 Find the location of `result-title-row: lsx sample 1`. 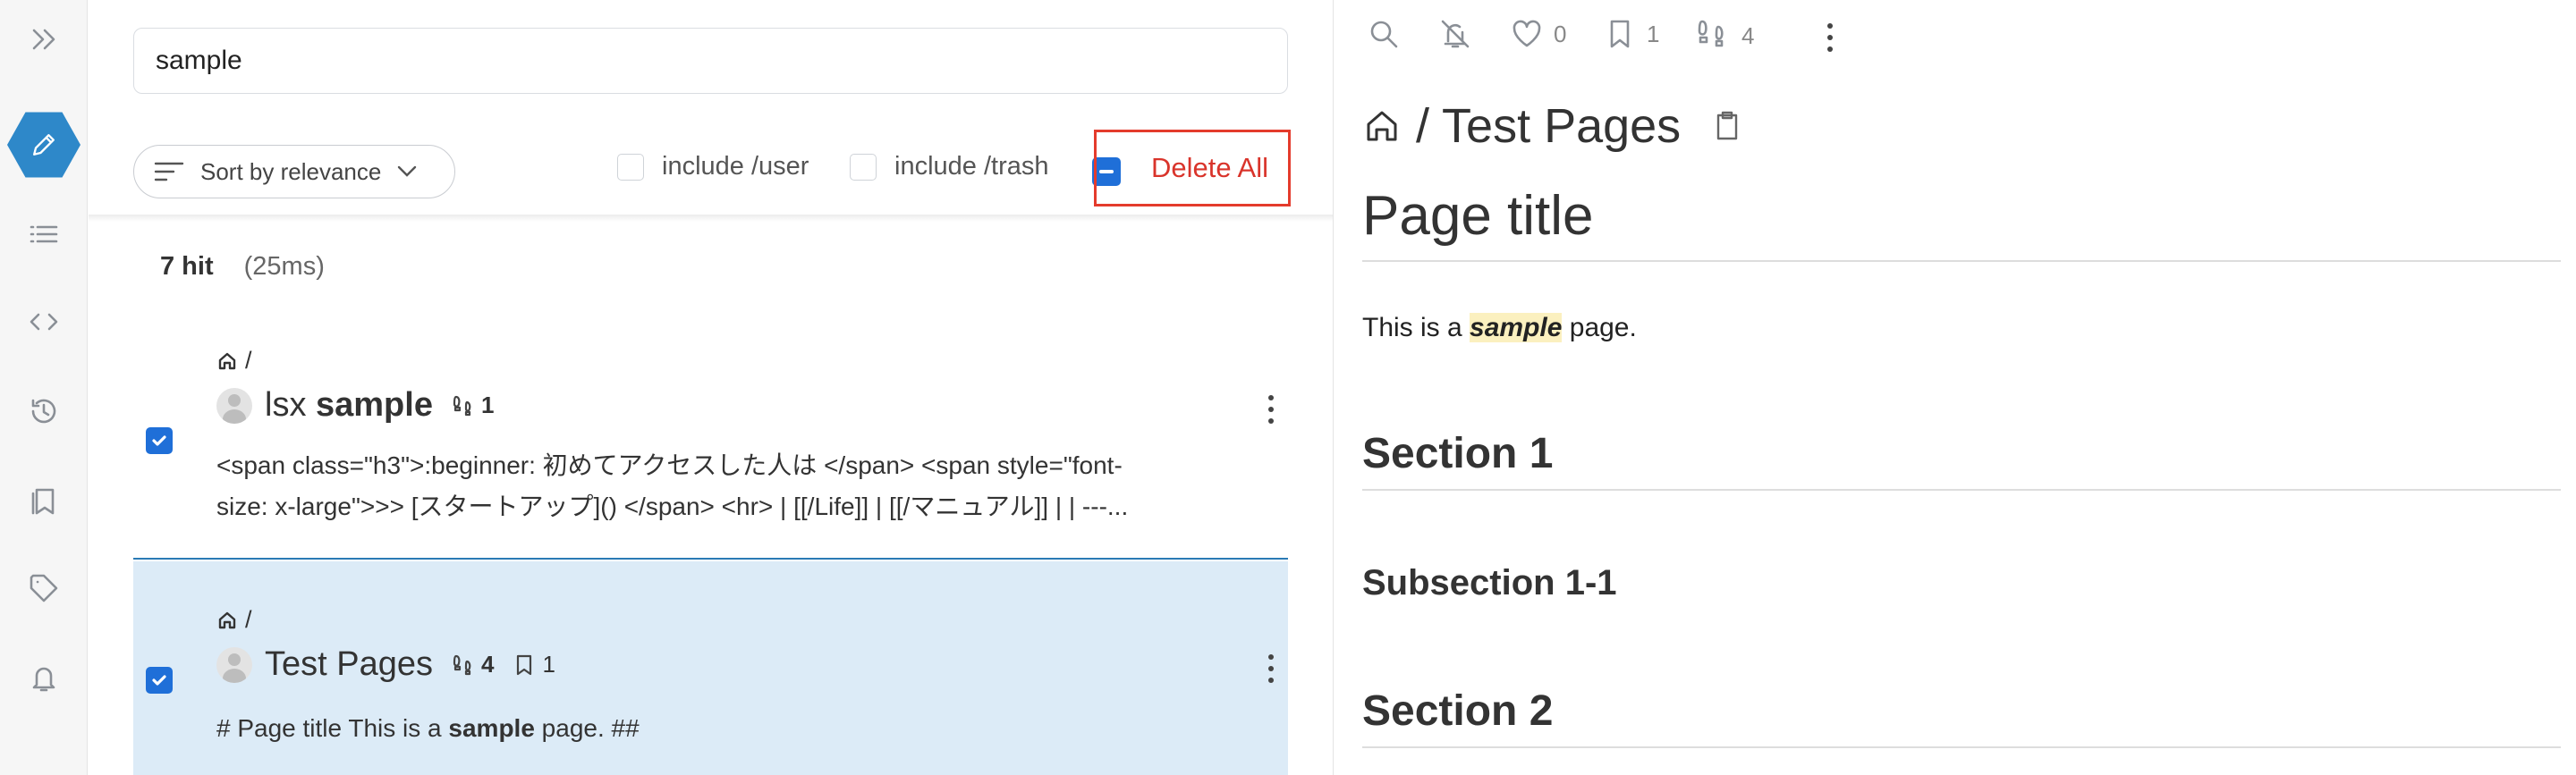

result-title-row: lsx sample 1 is located at coordinates (355, 405).